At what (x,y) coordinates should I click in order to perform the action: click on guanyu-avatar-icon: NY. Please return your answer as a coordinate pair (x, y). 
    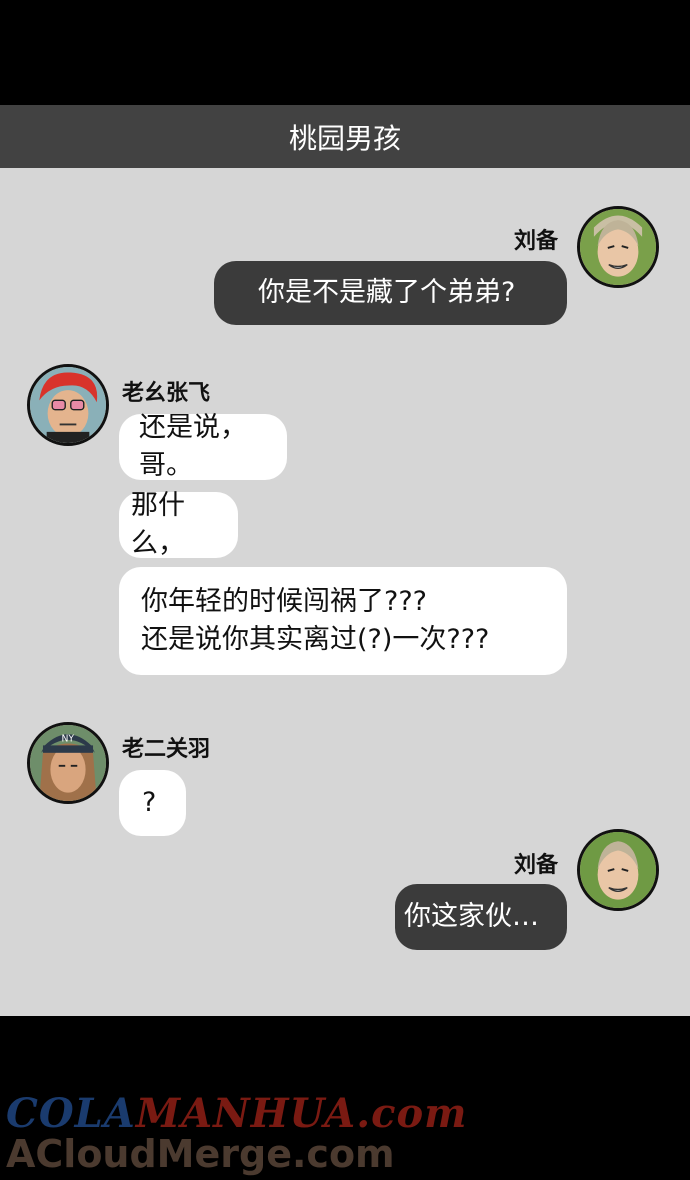
    Looking at the image, I should click on (68, 763).